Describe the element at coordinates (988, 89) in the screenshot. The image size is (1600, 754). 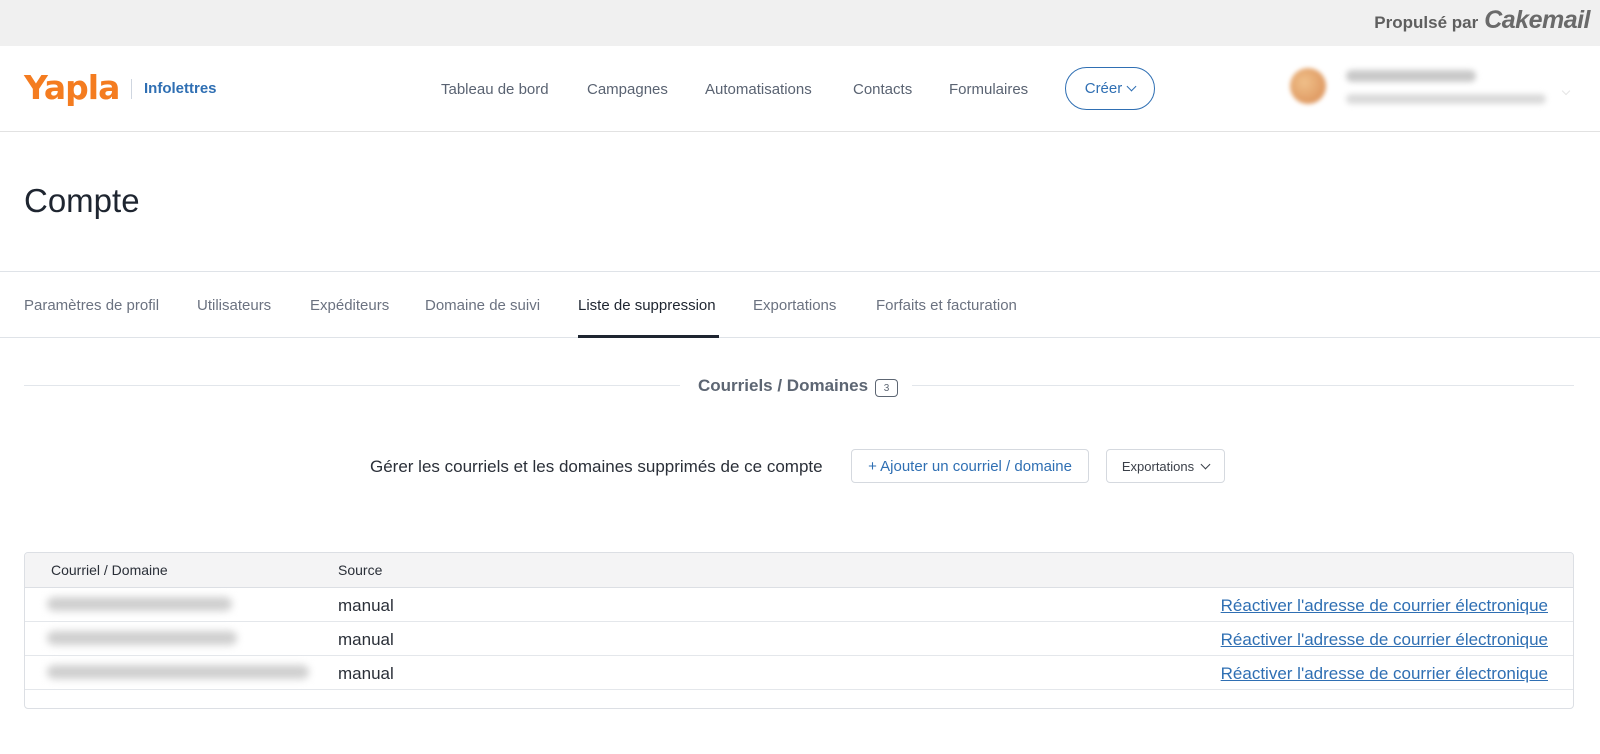
I see `nav-forms: Formulaires` at that location.